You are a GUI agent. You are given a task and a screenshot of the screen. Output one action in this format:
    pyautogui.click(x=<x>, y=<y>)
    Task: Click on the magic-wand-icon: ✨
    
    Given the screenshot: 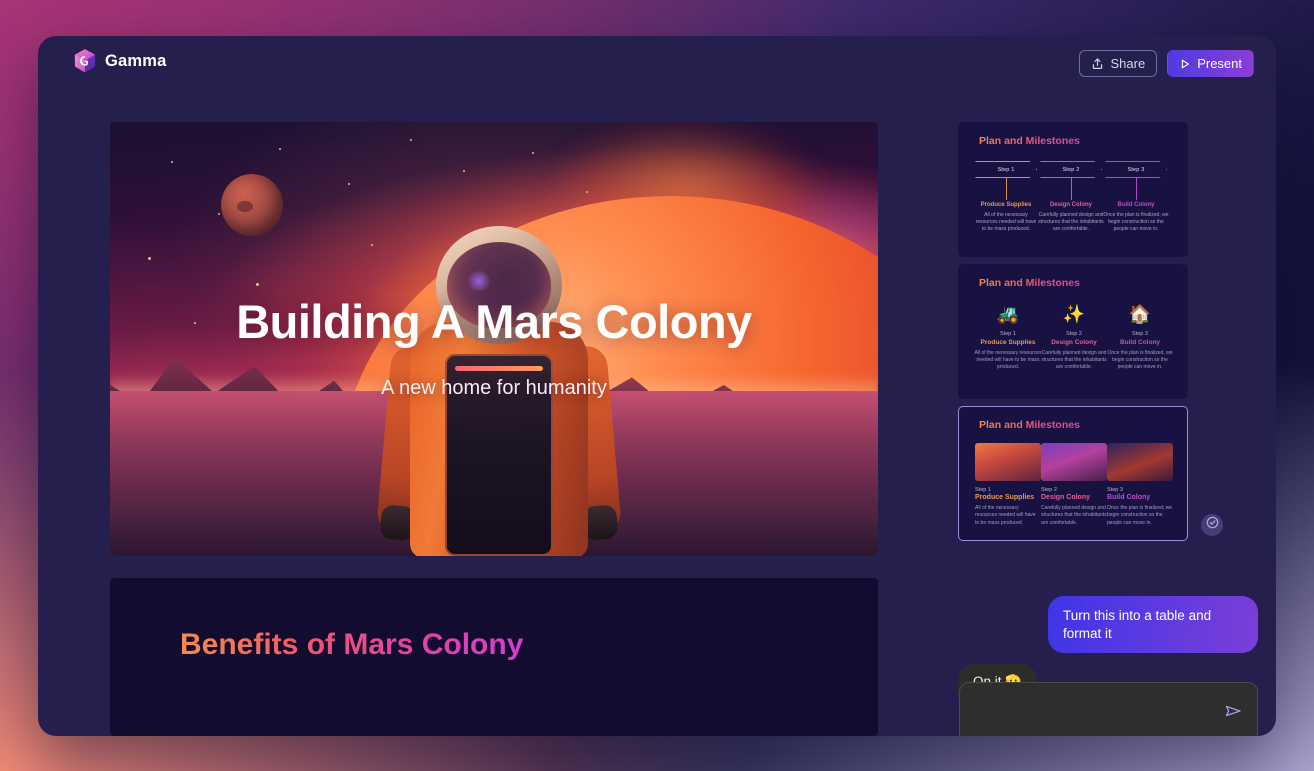 What is the action you would take?
    pyautogui.click(x=1074, y=314)
    